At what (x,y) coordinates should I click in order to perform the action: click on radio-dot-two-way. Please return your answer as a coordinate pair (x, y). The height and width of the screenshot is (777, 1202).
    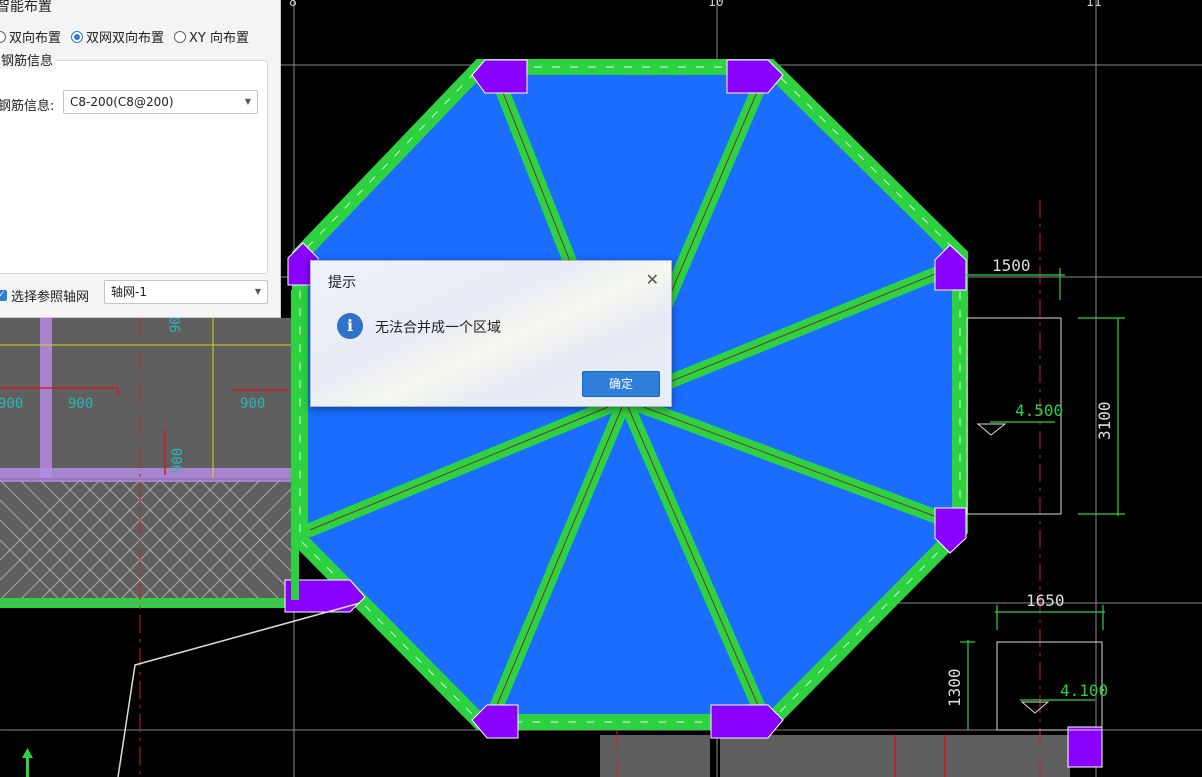
    Looking at the image, I should click on (3, 36).